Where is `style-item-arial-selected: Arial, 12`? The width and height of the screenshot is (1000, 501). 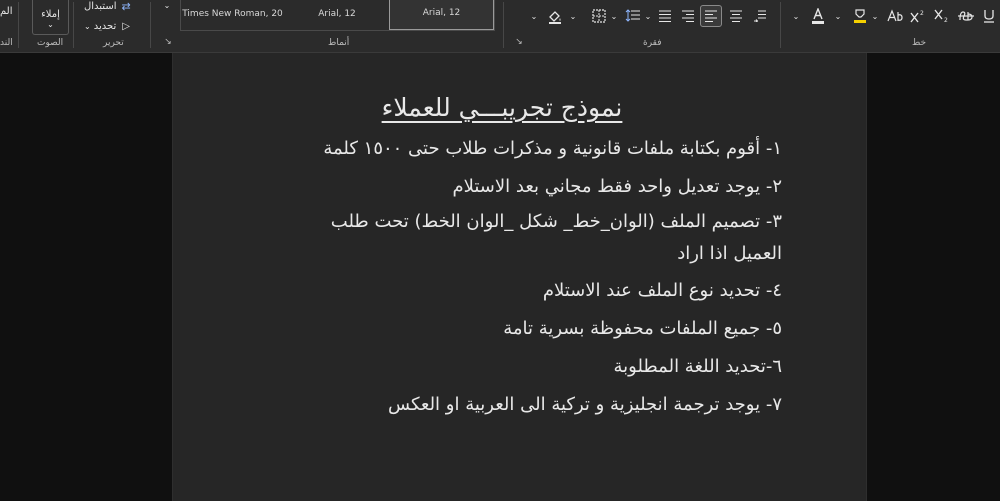
style-item-arial-selected: Arial, 12 is located at coordinates (441, 15).